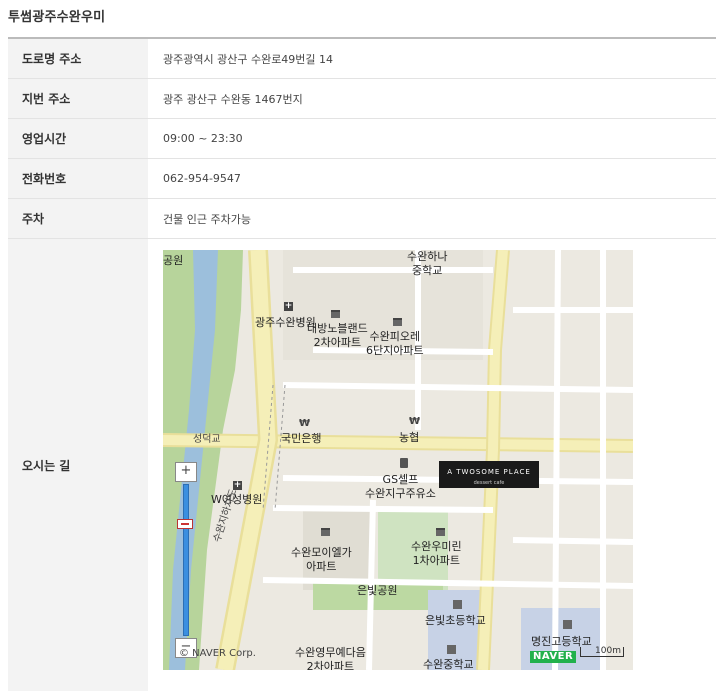 The image size is (726, 698). Describe the element at coordinates (186, 472) in the screenshot. I see `zoom-in-button: +` at that location.